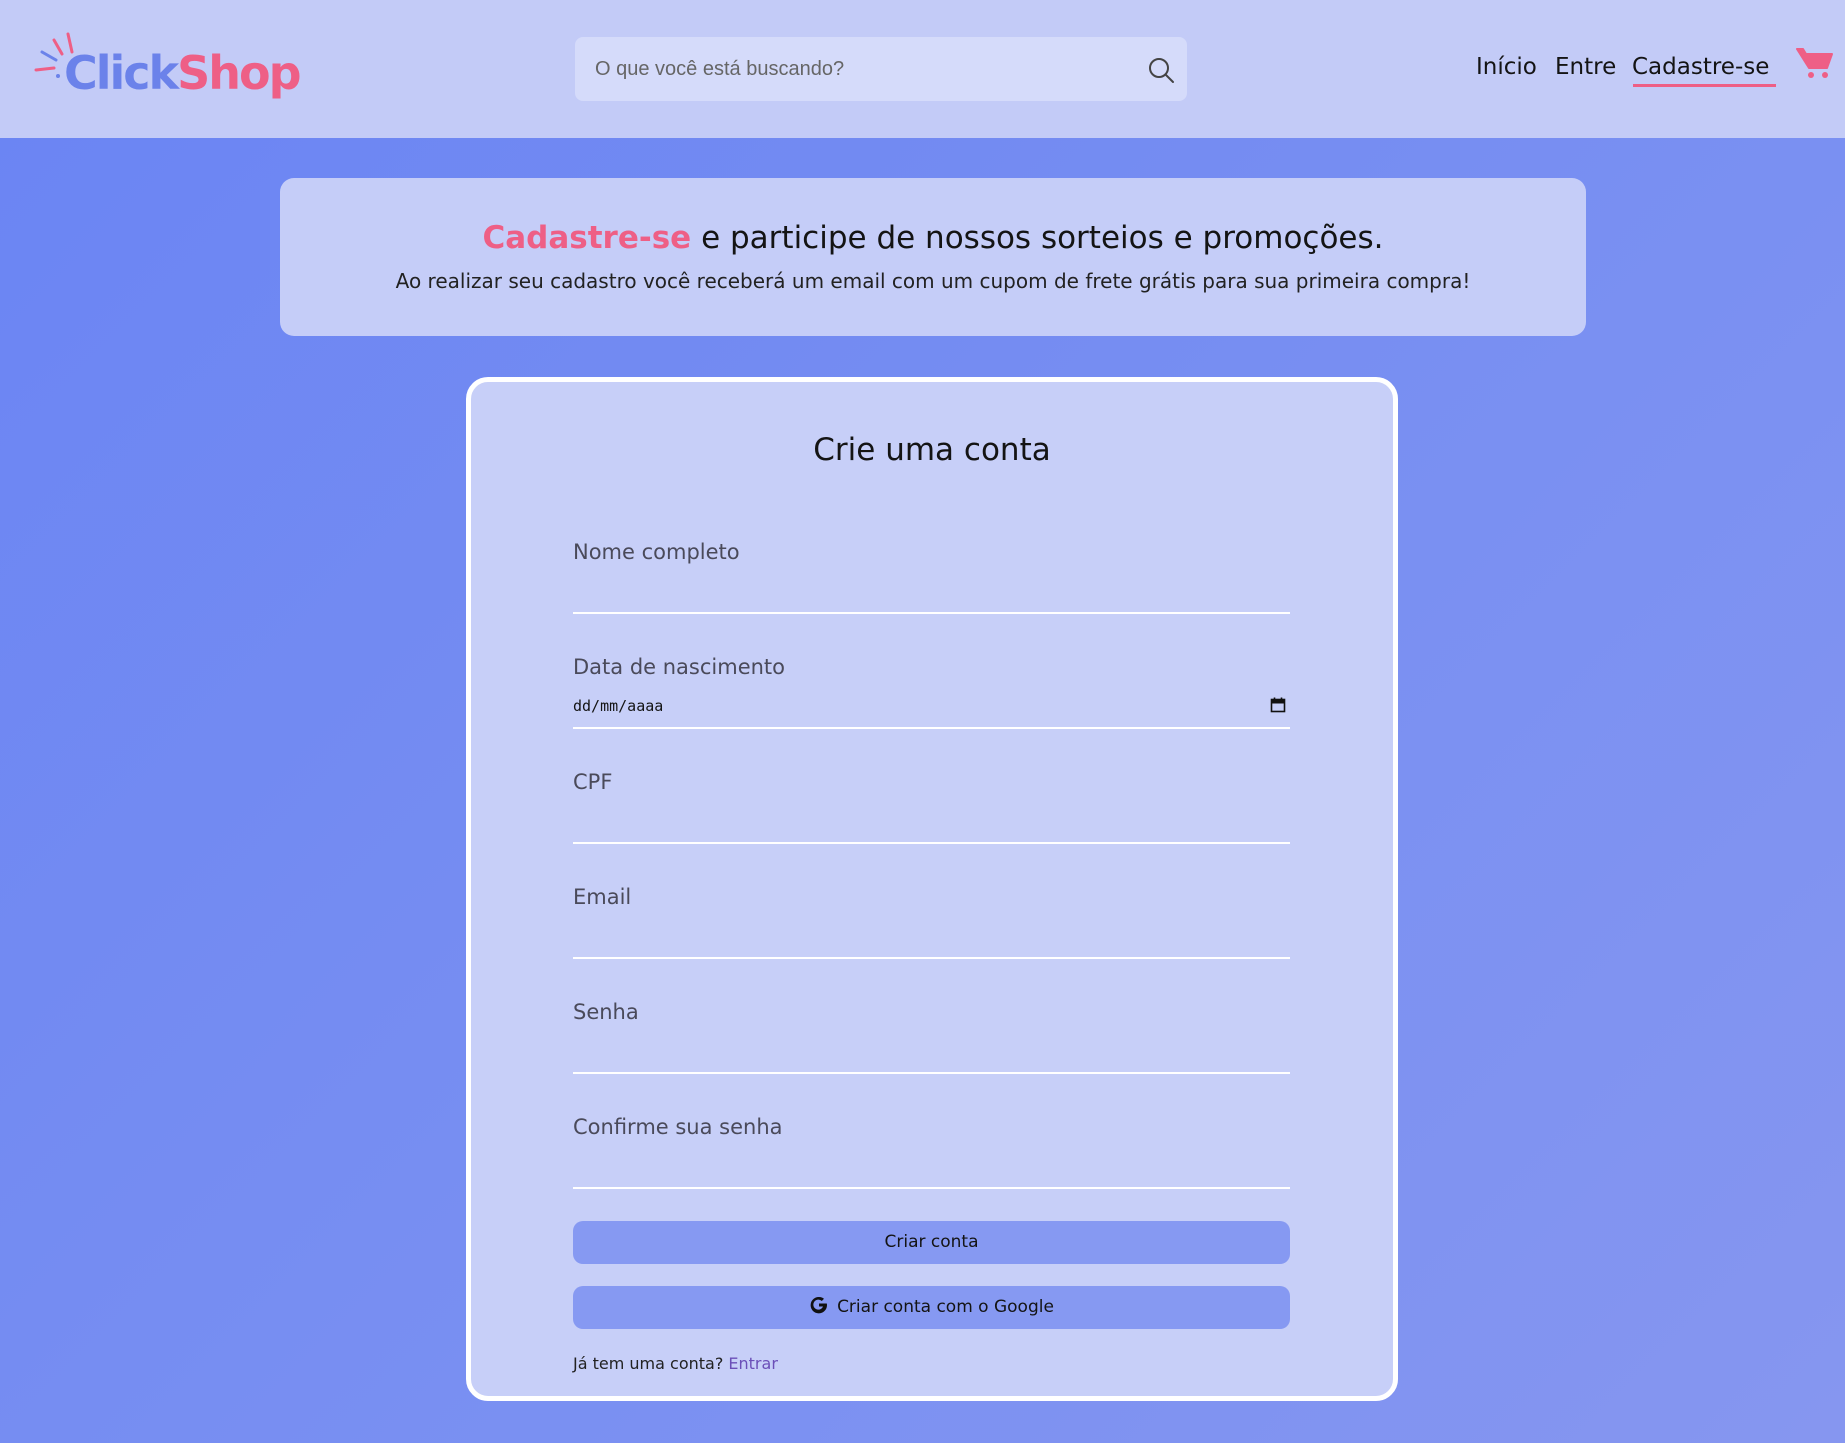  What do you see at coordinates (752, 1363) in the screenshot?
I see `login-link: Entrar` at bounding box center [752, 1363].